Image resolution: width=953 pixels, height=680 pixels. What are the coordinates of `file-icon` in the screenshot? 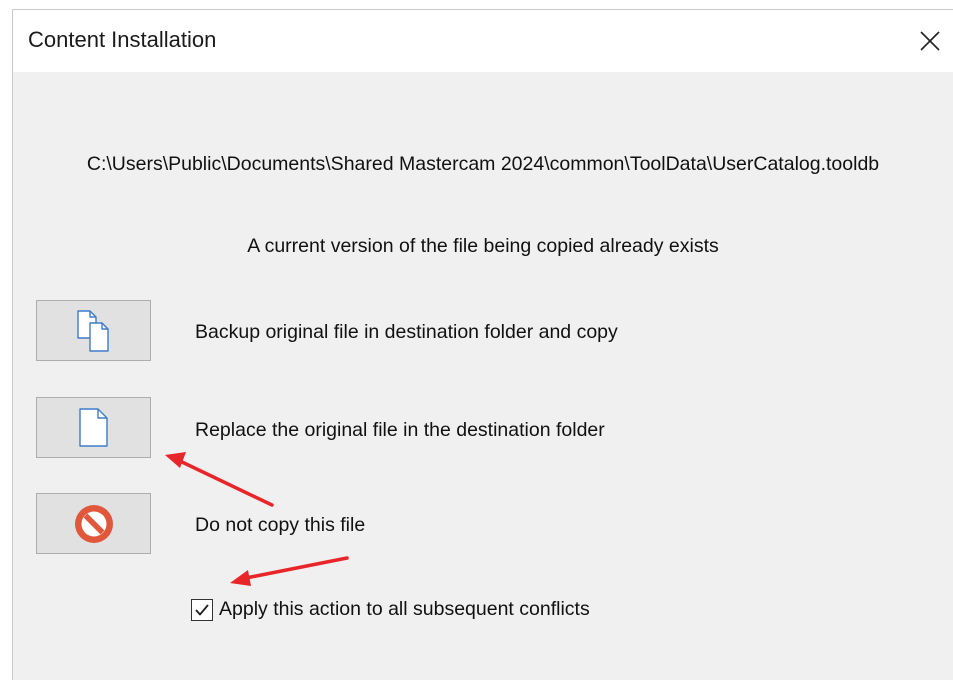 It's located at (93, 427).